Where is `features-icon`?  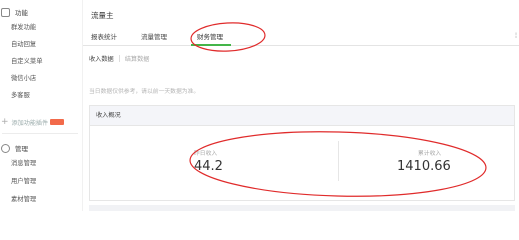 features-icon is located at coordinates (5, 12).